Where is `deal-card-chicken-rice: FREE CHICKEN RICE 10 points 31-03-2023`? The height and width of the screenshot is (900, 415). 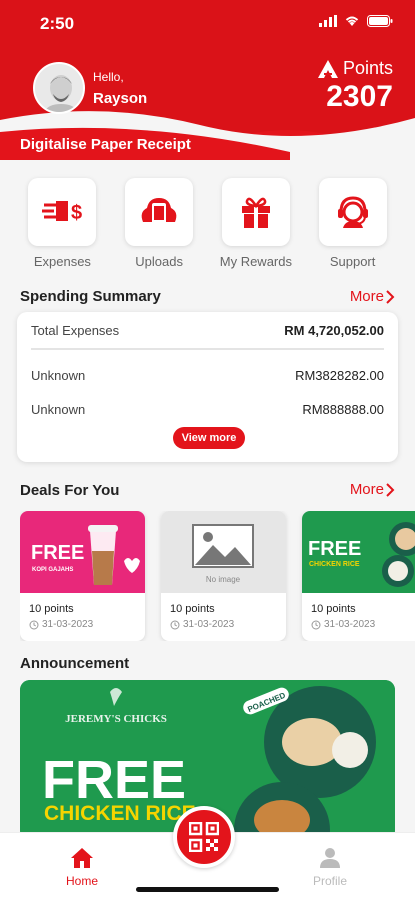
deal-card-chicken-rice: FREE CHICKEN RICE 10 points 31-03-2023 is located at coordinates (358, 576).